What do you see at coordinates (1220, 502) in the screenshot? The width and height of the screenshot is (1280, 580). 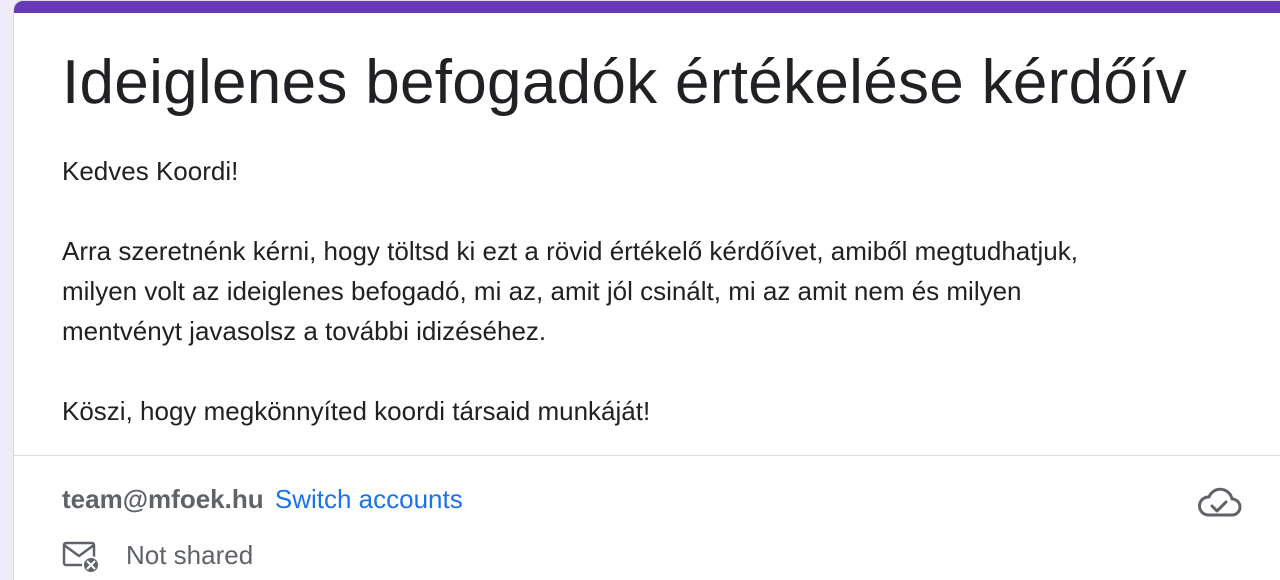 I see `cloud-saved-icon` at bounding box center [1220, 502].